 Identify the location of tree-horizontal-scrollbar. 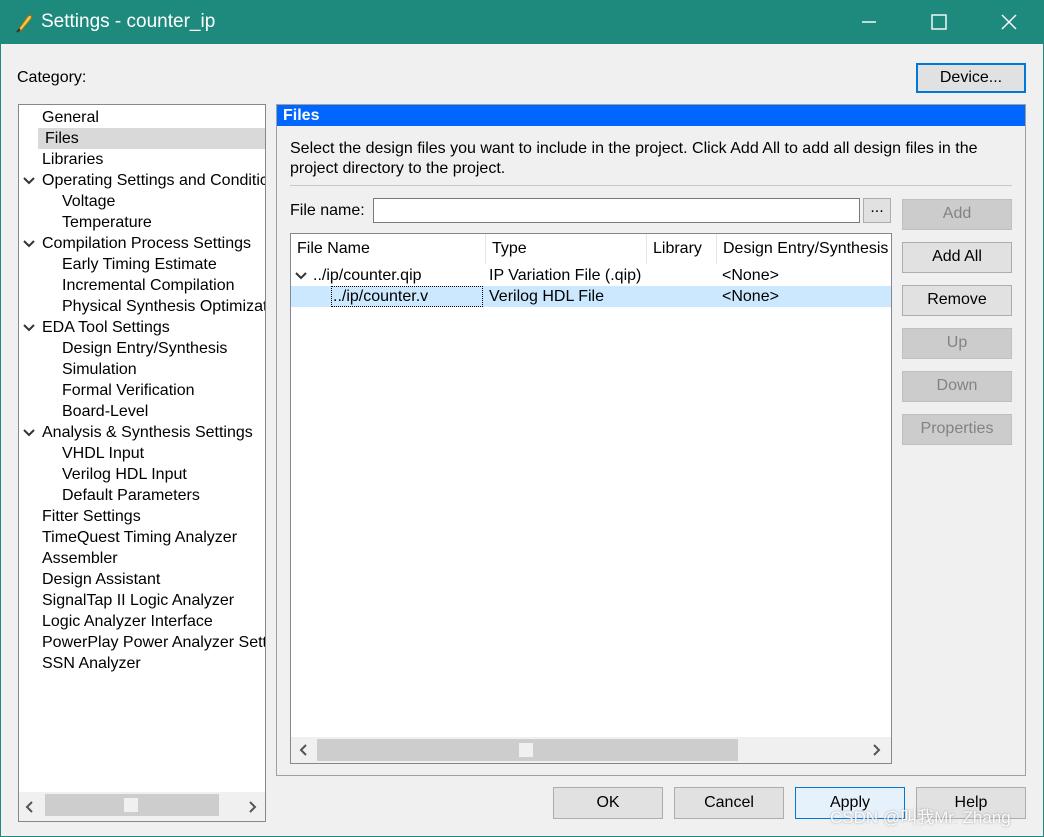
(142, 806).